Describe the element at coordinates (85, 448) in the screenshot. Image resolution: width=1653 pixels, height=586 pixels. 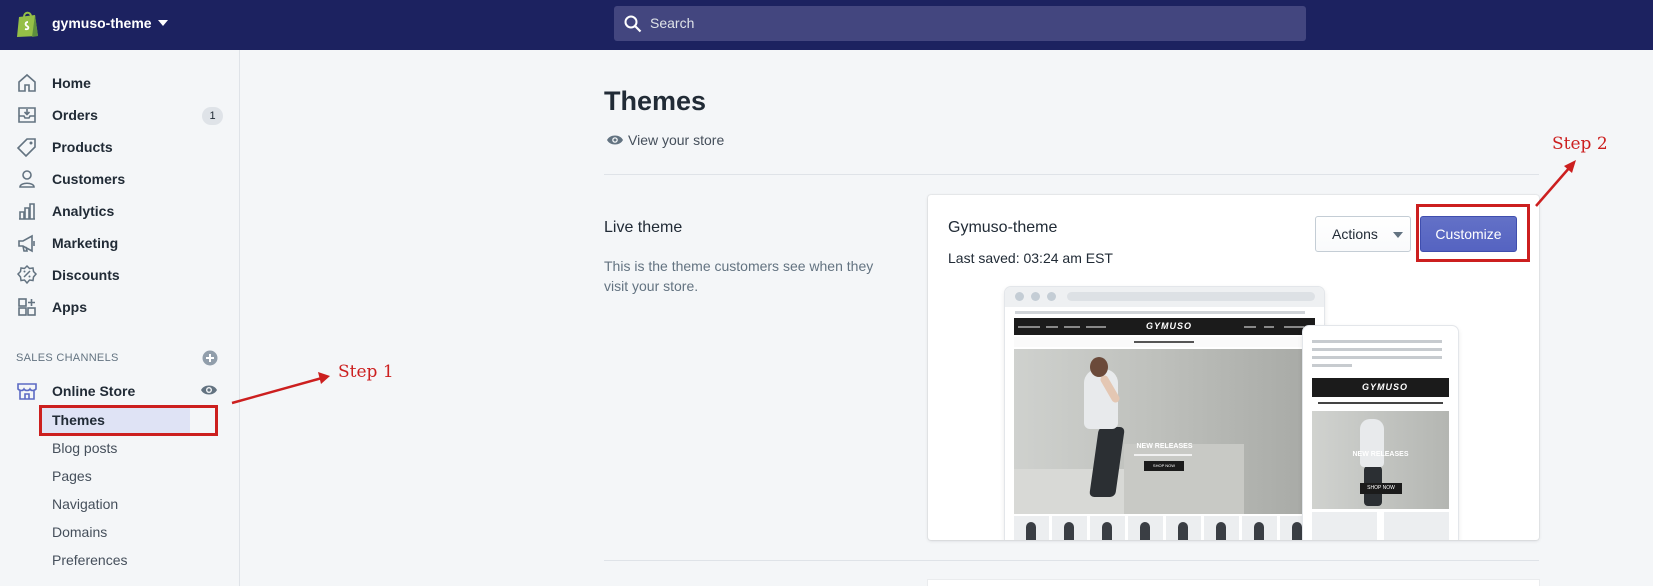
I see `sidebar-subitem-label: Blog posts` at that location.